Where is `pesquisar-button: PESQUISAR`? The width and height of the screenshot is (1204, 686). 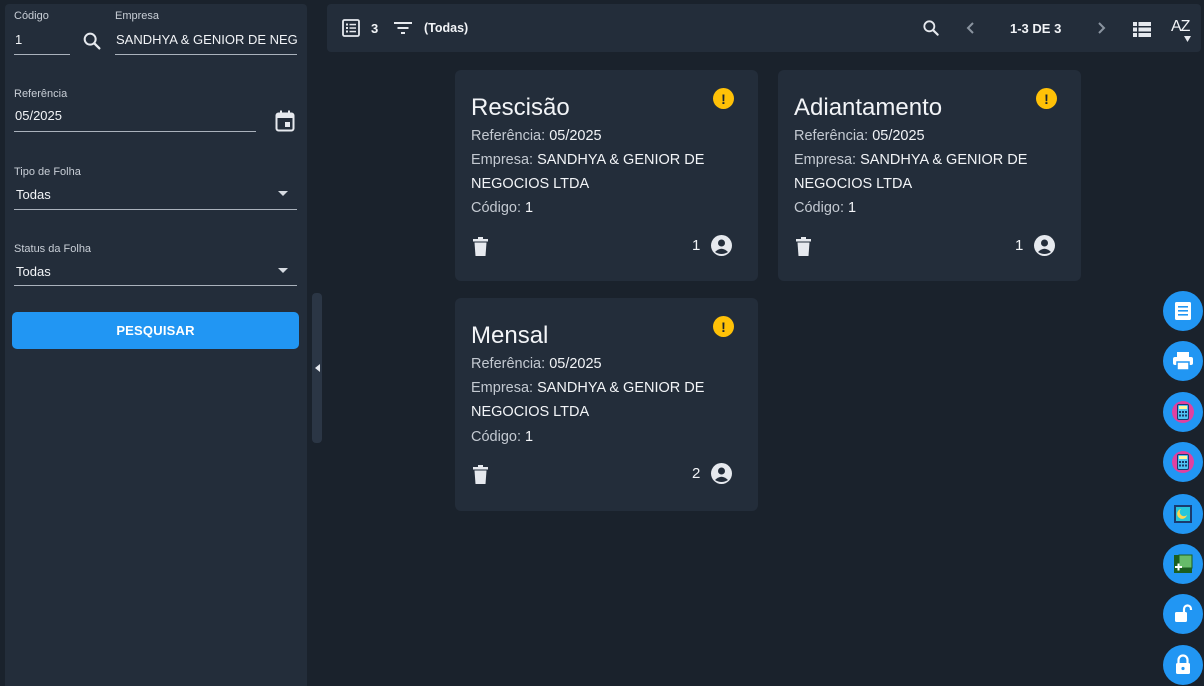
pesquisar-button: PESQUISAR is located at coordinates (155, 330).